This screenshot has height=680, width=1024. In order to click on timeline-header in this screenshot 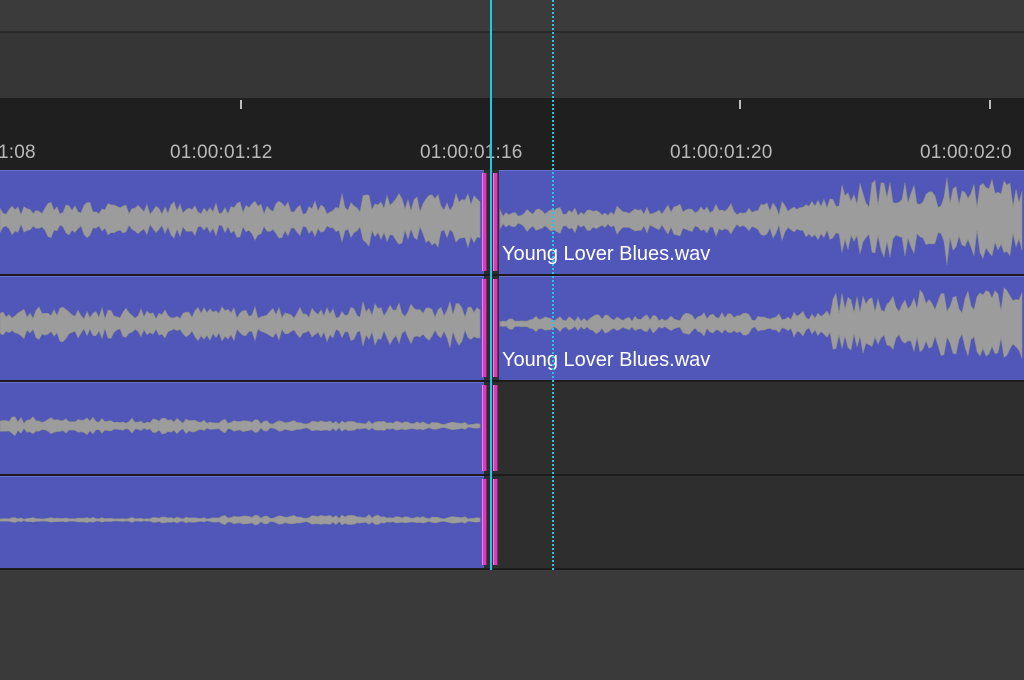, I will do `click(512, 65)`.